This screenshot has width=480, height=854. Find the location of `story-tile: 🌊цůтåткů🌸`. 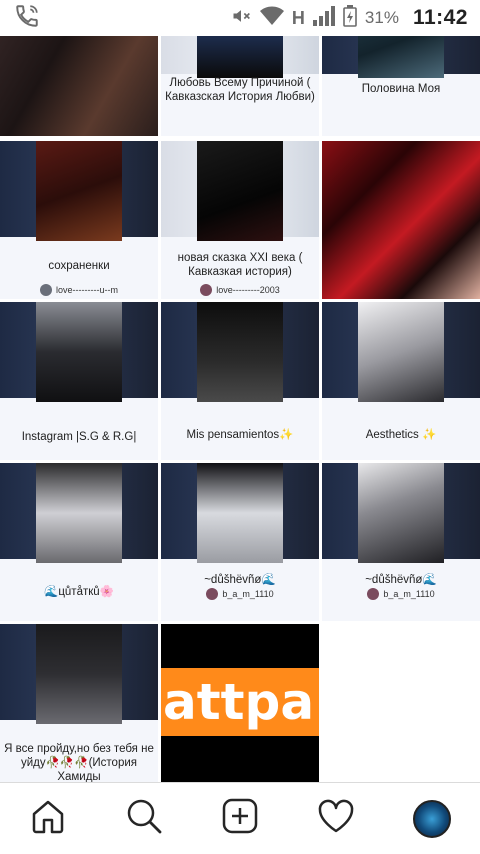

story-tile: 🌊цůтåткů🌸 is located at coordinates (79, 542).